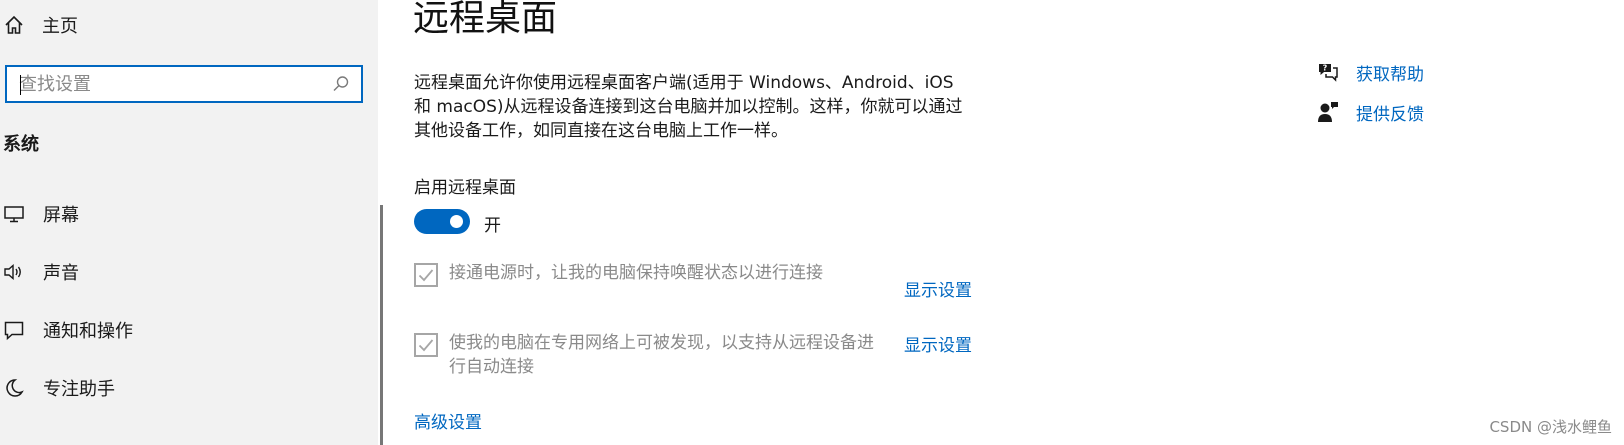 This screenshot has height=445, width=1624. Describe the element at coordinates (168, 84) in the screenshot. I see `search-input` at that location.